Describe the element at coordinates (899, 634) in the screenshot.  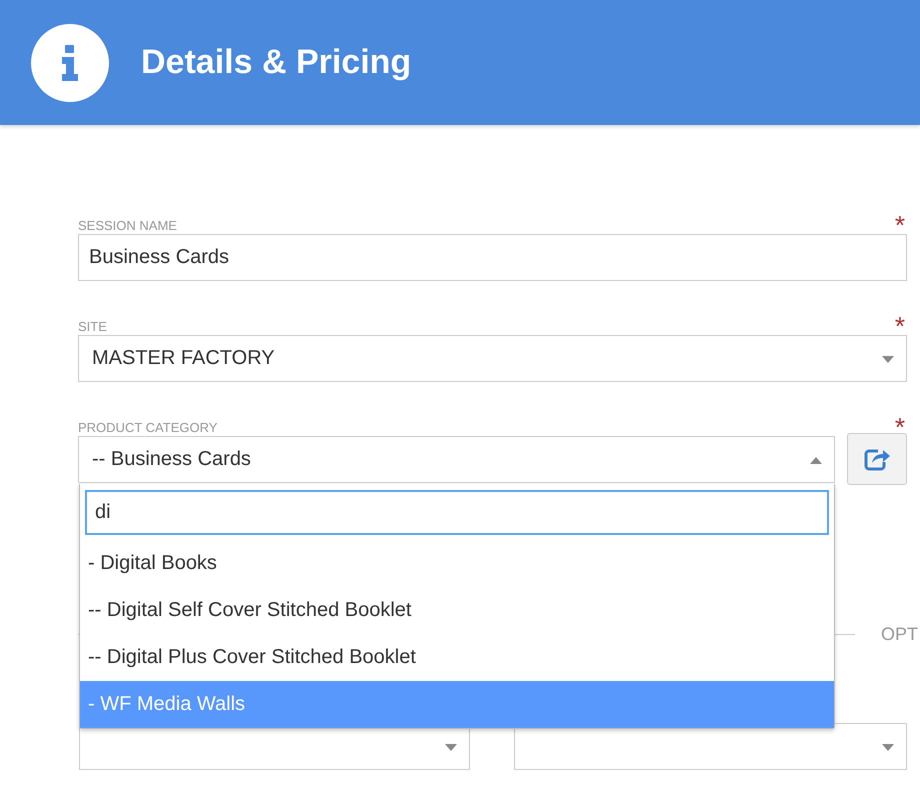
I see `section-title: OPT` at that location.